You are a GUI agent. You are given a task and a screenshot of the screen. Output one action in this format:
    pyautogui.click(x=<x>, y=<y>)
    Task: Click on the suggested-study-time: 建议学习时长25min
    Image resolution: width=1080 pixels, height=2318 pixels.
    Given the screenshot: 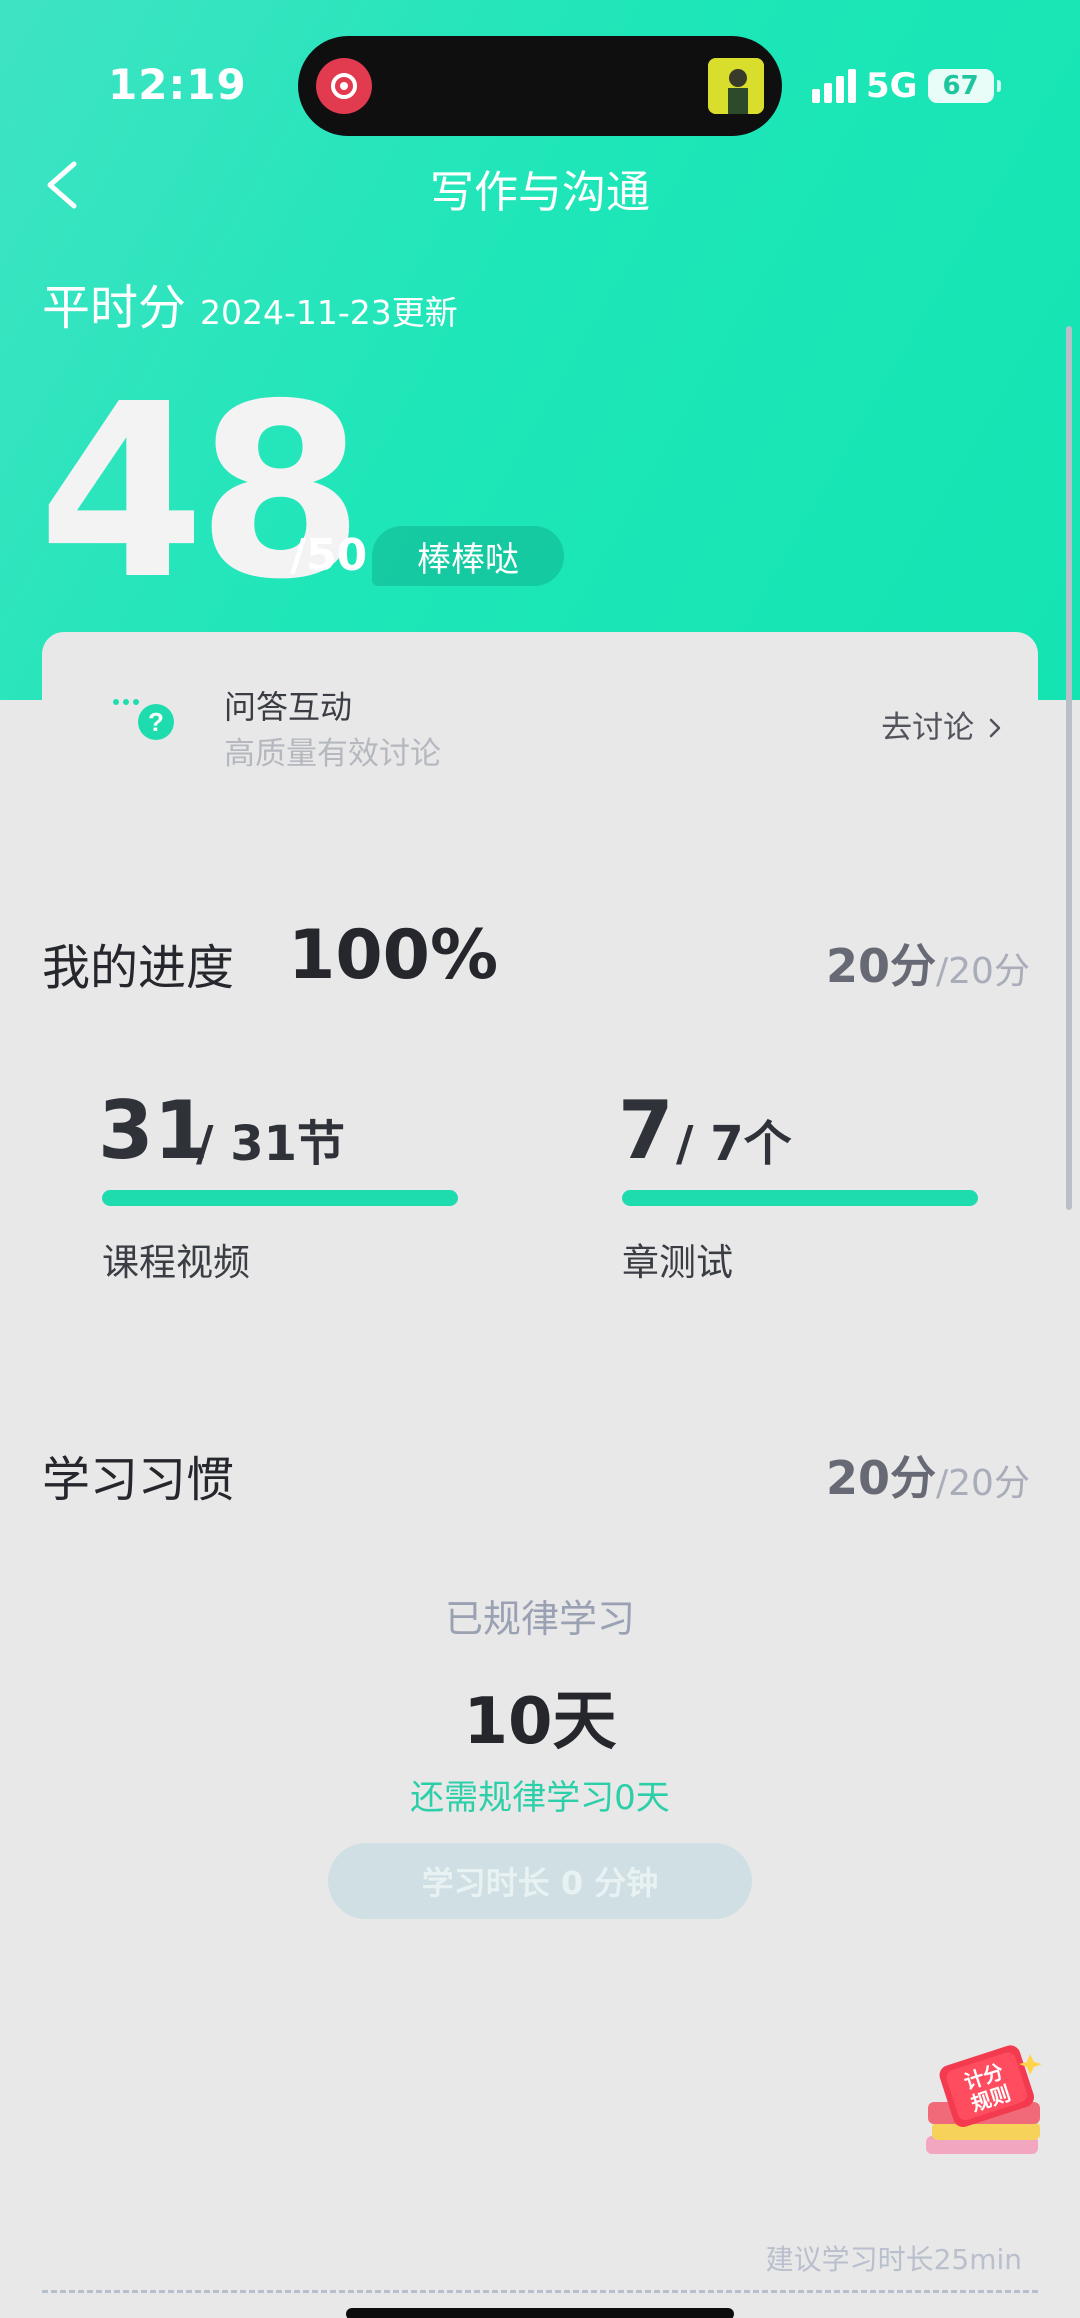 What is the action you would take?
    pyautogui.click(x=893, y=2259)
    